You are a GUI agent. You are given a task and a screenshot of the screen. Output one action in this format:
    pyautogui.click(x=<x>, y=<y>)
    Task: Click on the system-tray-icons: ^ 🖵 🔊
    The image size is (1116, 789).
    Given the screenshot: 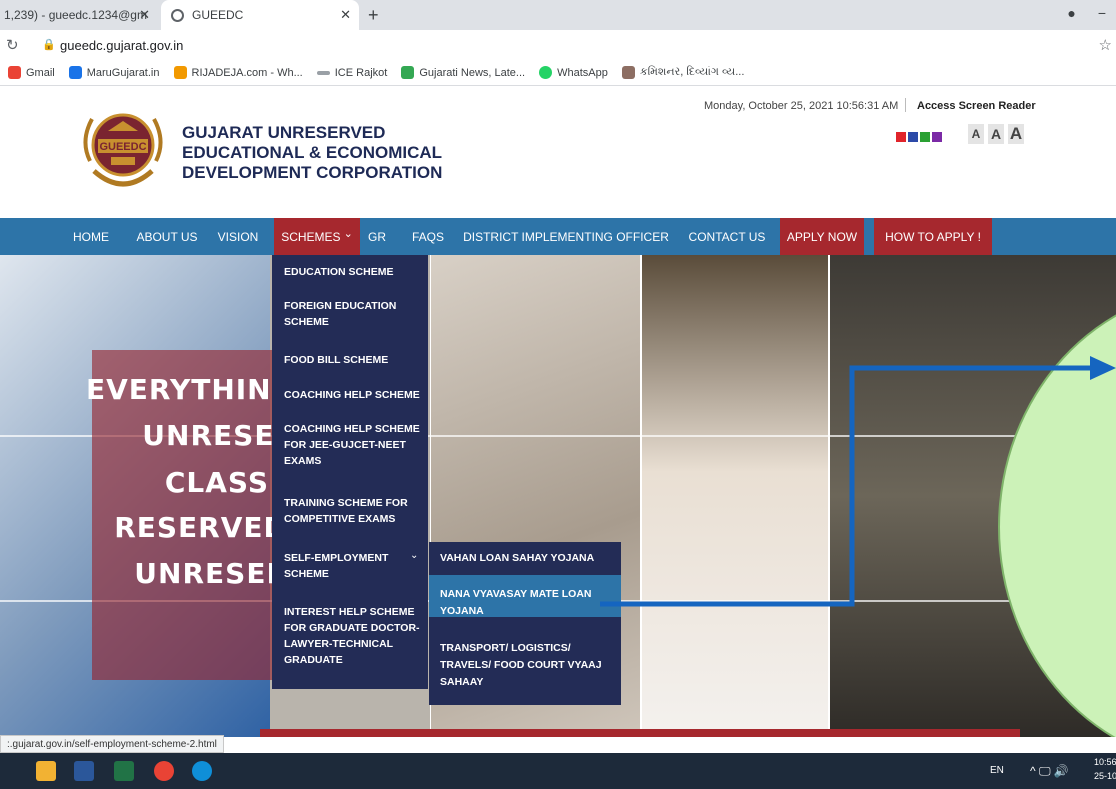 What is the action you would take?
    pyautogui.click(x=1049, y=771)
    